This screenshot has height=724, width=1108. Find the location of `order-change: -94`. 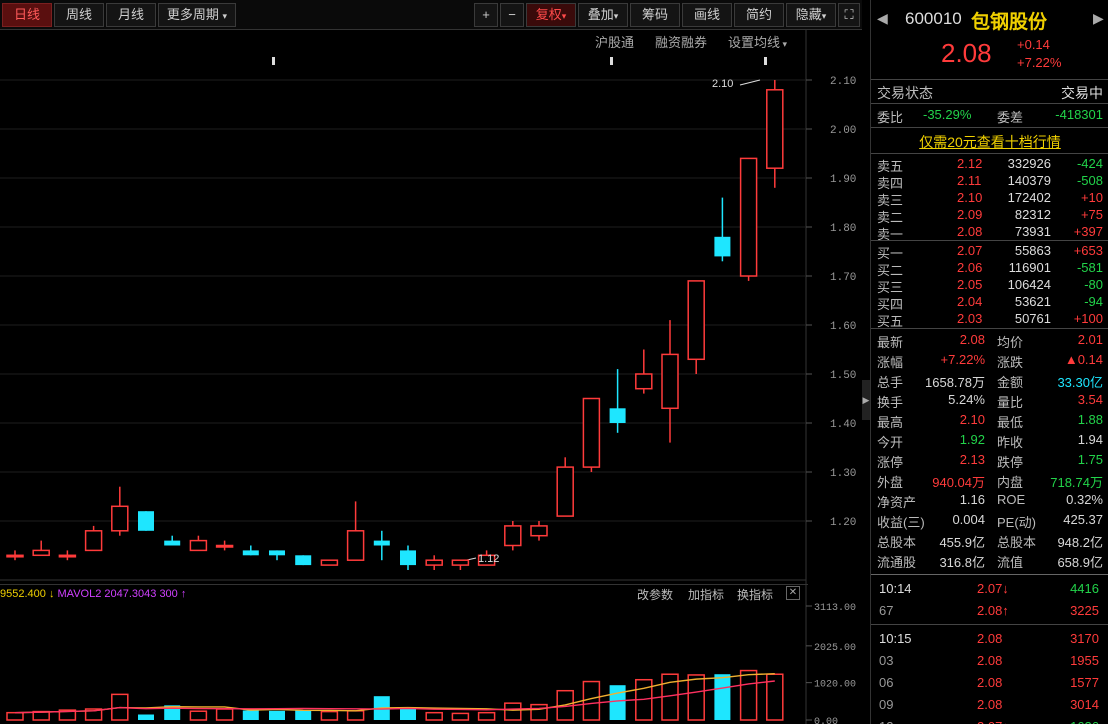

order-change: -94 is located at coordinates (1093, 301).